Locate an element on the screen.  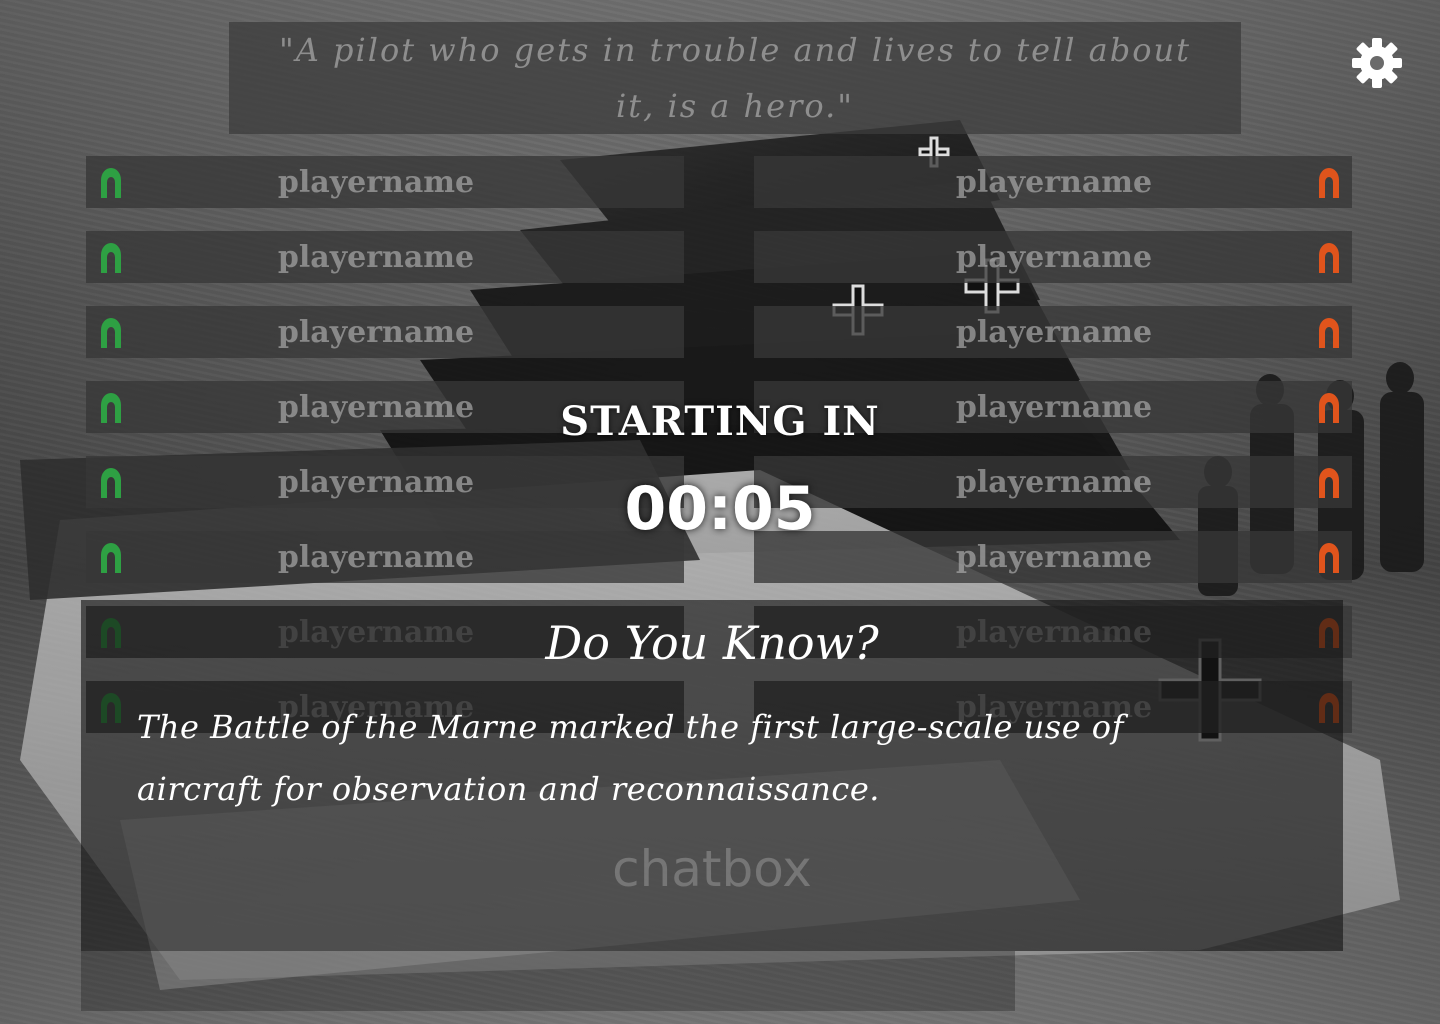
countdown-timer: 00:05 is located at coordinates (720, 509).